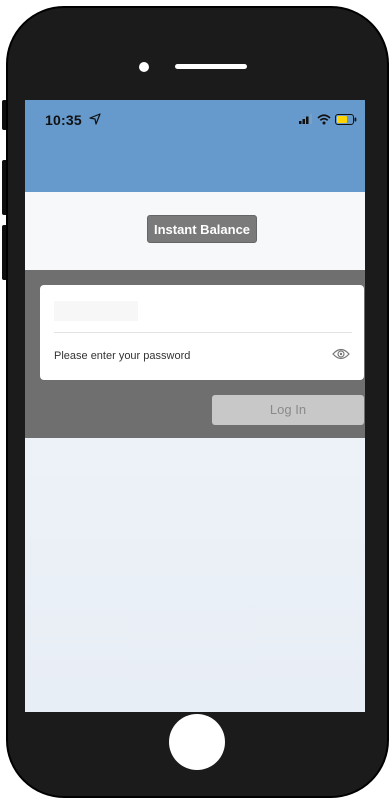 The width and height of the screenshot is (391, 801). I want to click on earpiece-speaker, so click(211, 66).